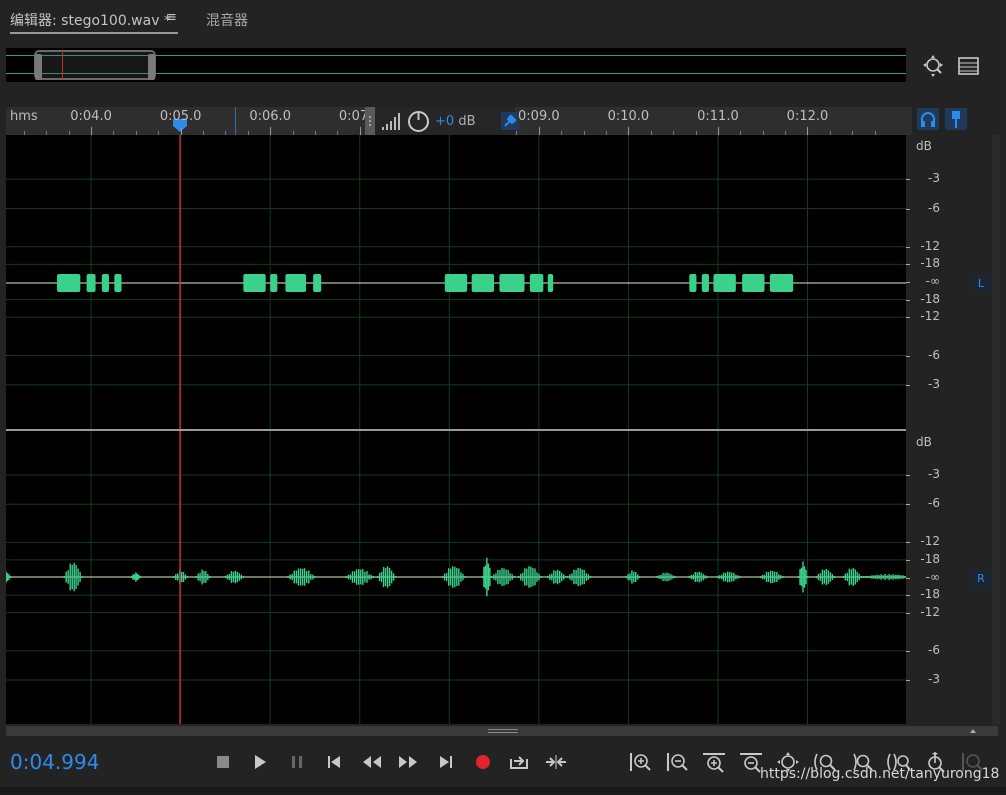 This screenshot has width=1006, height=795. What do you see at coordinates (372, 762) in the screenshot?
I see `rewind-icon` at bounding box center [372, 762].